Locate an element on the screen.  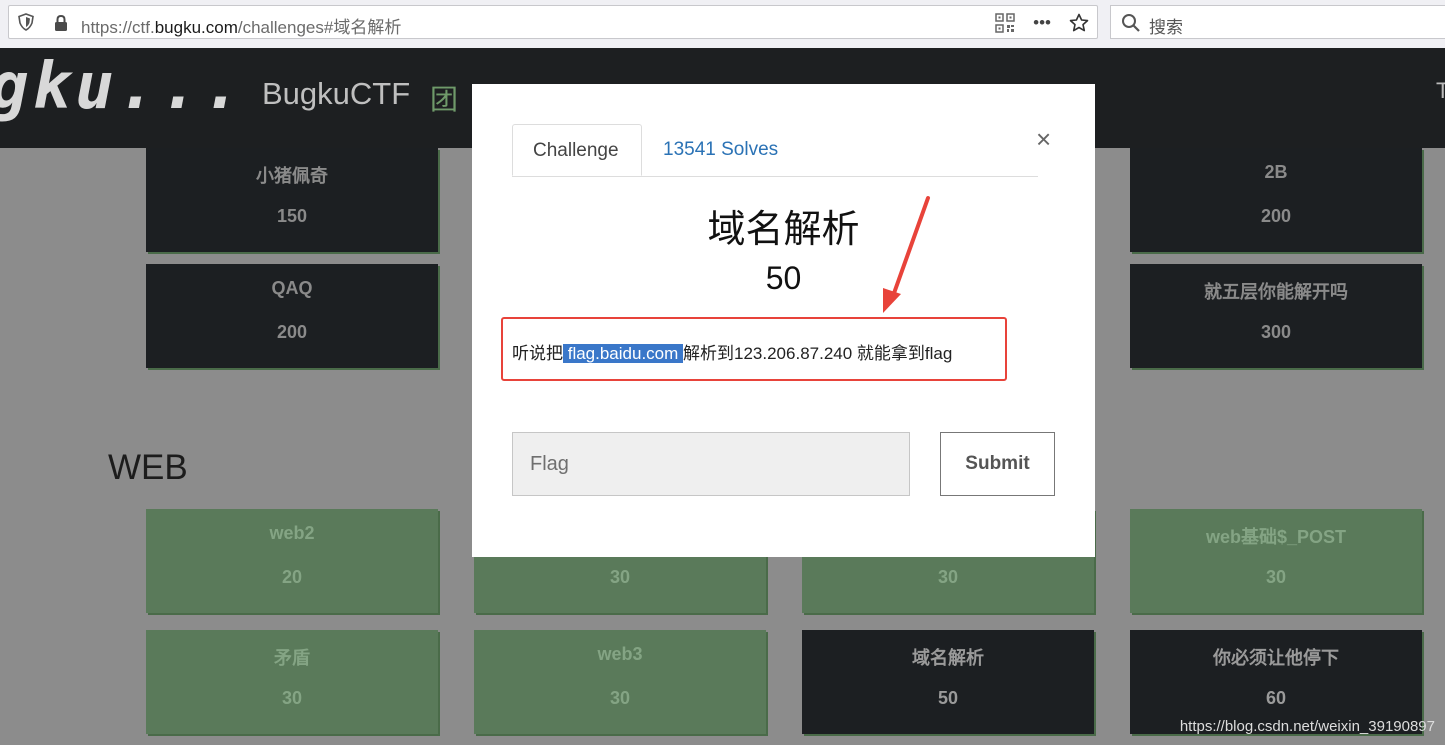
shield-icon is located at coordinates (26, 22).